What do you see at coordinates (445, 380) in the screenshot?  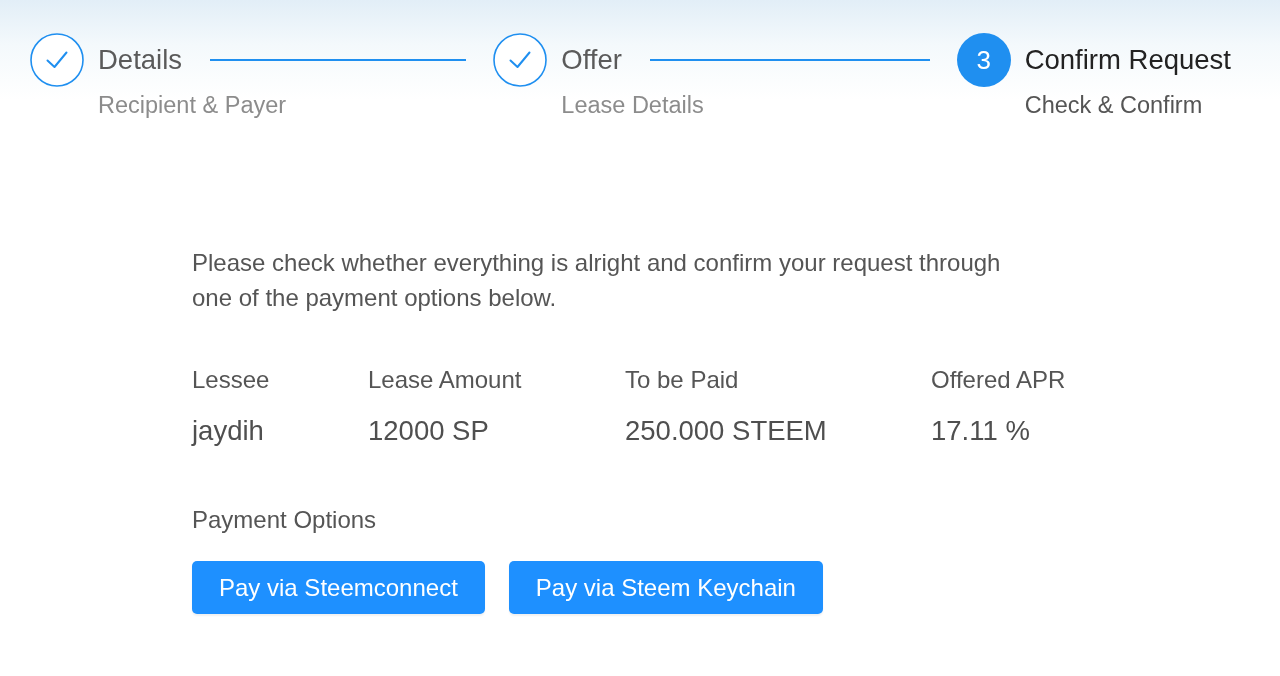 I see `summary-label: Lease Amount` at bounding box center [445, 380].